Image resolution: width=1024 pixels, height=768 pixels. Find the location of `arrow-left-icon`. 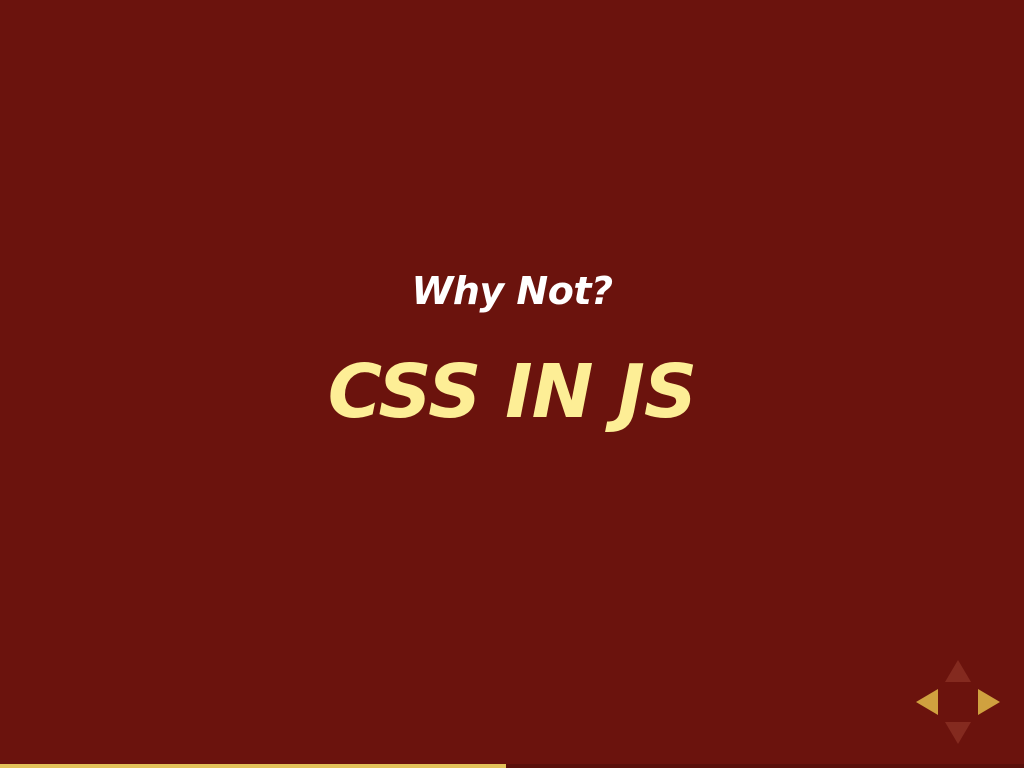

arrow-left-icon is located at coordinates (927, 702).